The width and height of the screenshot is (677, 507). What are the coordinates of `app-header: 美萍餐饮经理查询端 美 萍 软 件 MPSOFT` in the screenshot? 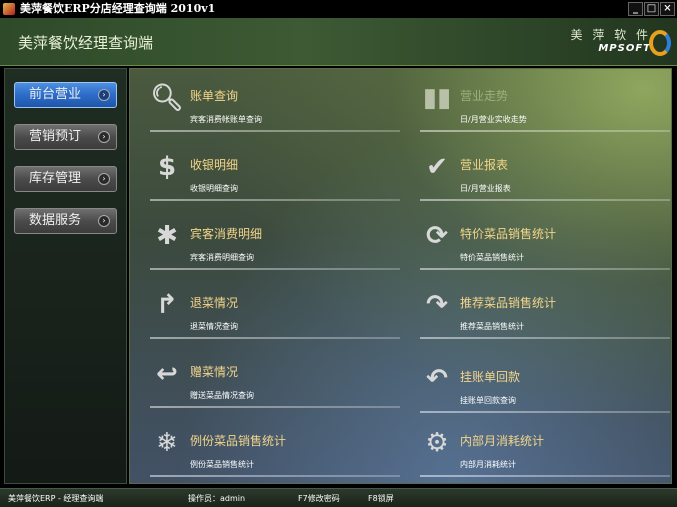 It's located at (338, 42).